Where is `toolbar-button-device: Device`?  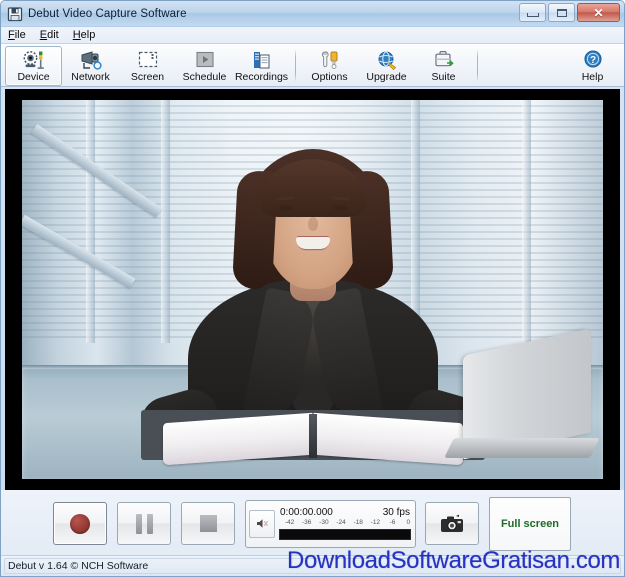
toolbar-button-device: Device is located at coordinates (33, 66).